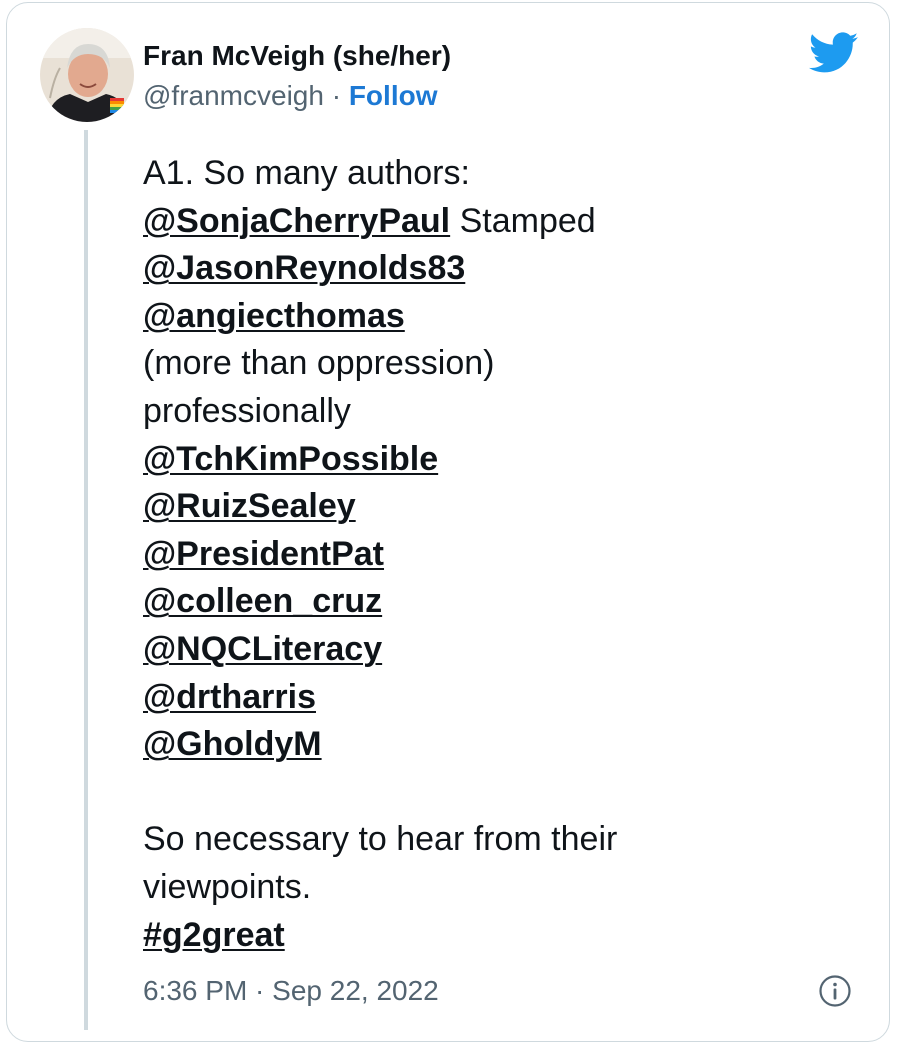 The image size is (899, 1042). I want to click on info-icon, so click(835, 991).